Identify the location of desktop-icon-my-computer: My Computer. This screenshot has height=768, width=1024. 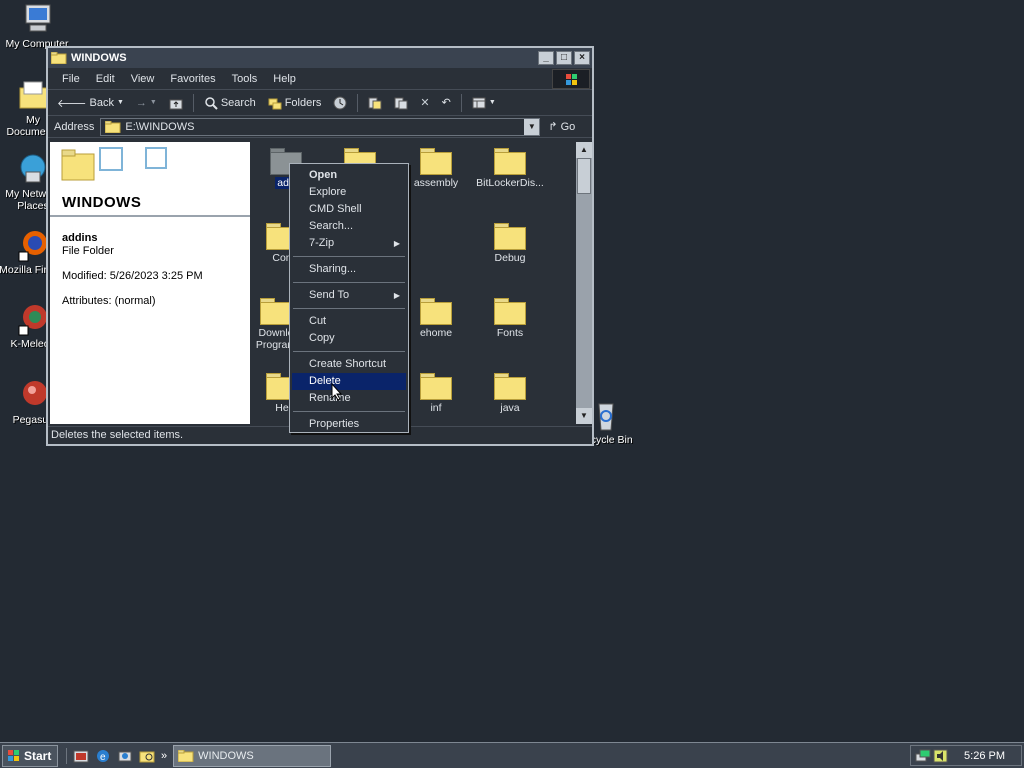
(37, 26).